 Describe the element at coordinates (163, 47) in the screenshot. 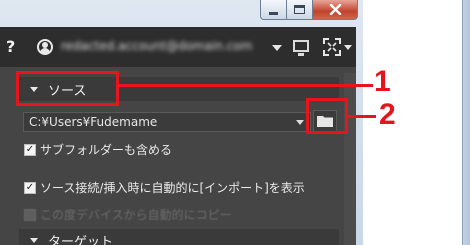

I see `account-name: redacted.account@domain.com` at that location.